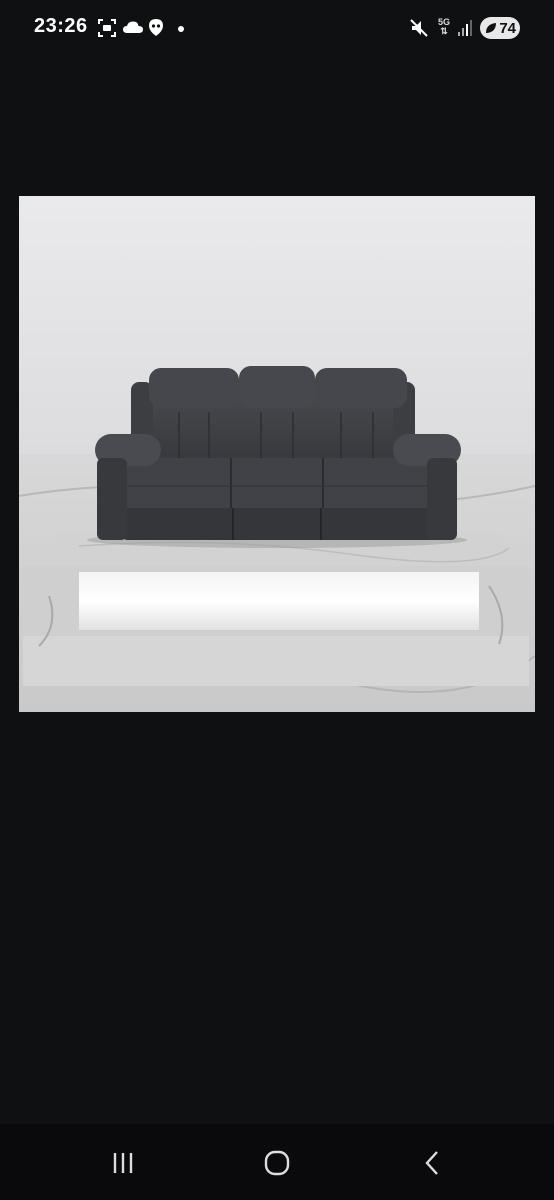 The height and width of the screenshot is (1200, 554). Describe the element at coordinates (507, 28) in the screenshot. I see `battery-level: 74` at that location.